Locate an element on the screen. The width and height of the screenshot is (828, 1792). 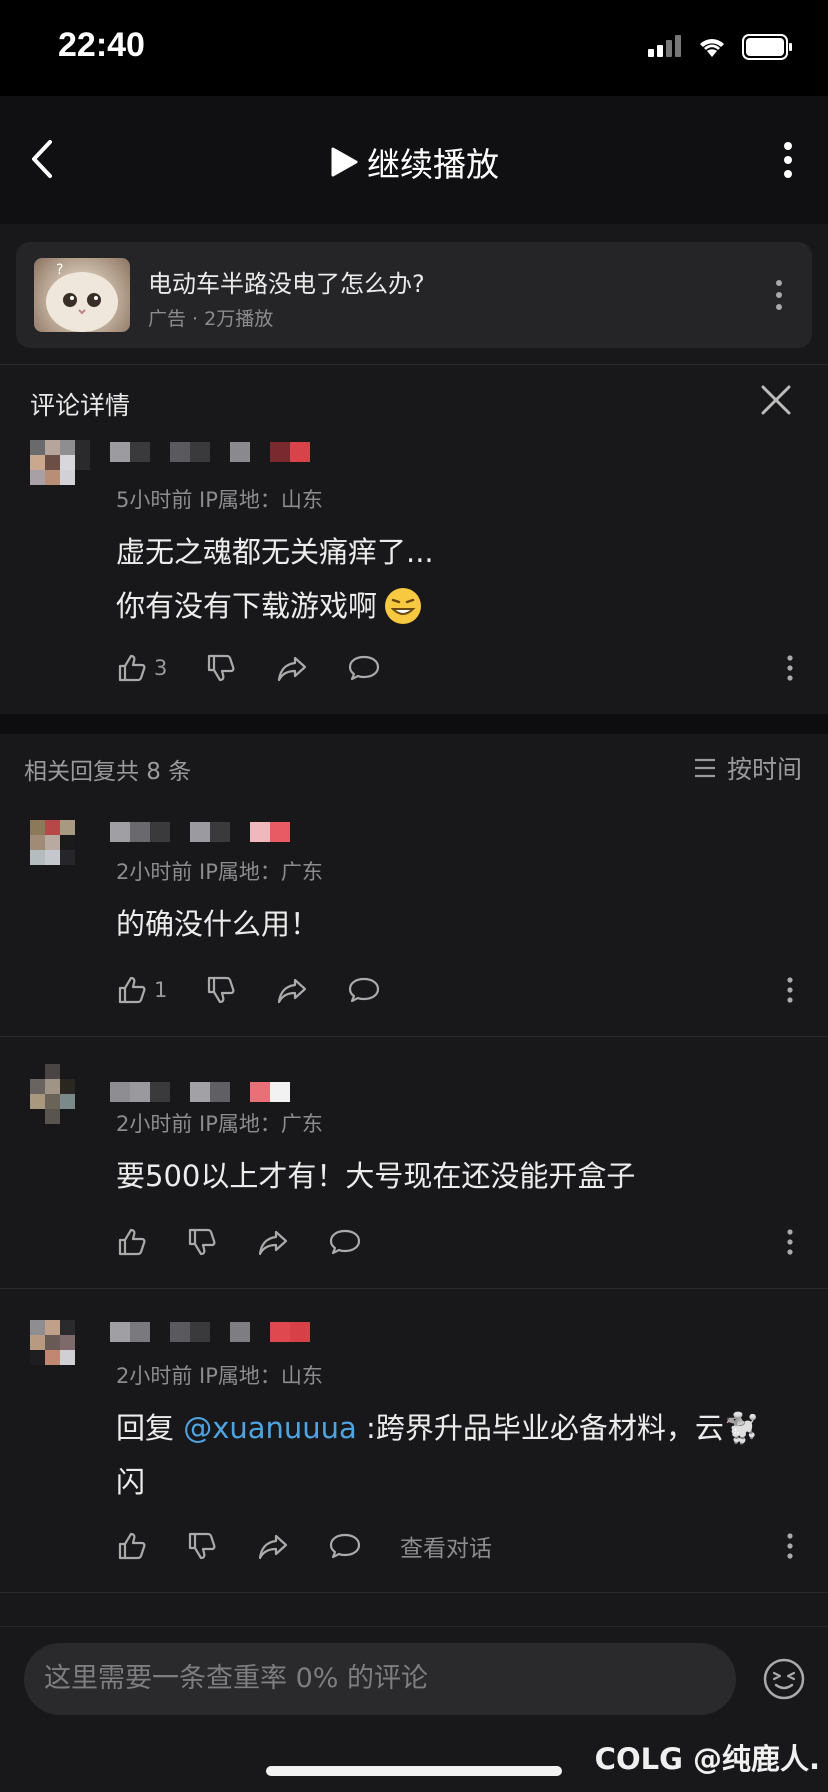
view-conversation-label: 查看对话 is located at coordinates (446, 1549).